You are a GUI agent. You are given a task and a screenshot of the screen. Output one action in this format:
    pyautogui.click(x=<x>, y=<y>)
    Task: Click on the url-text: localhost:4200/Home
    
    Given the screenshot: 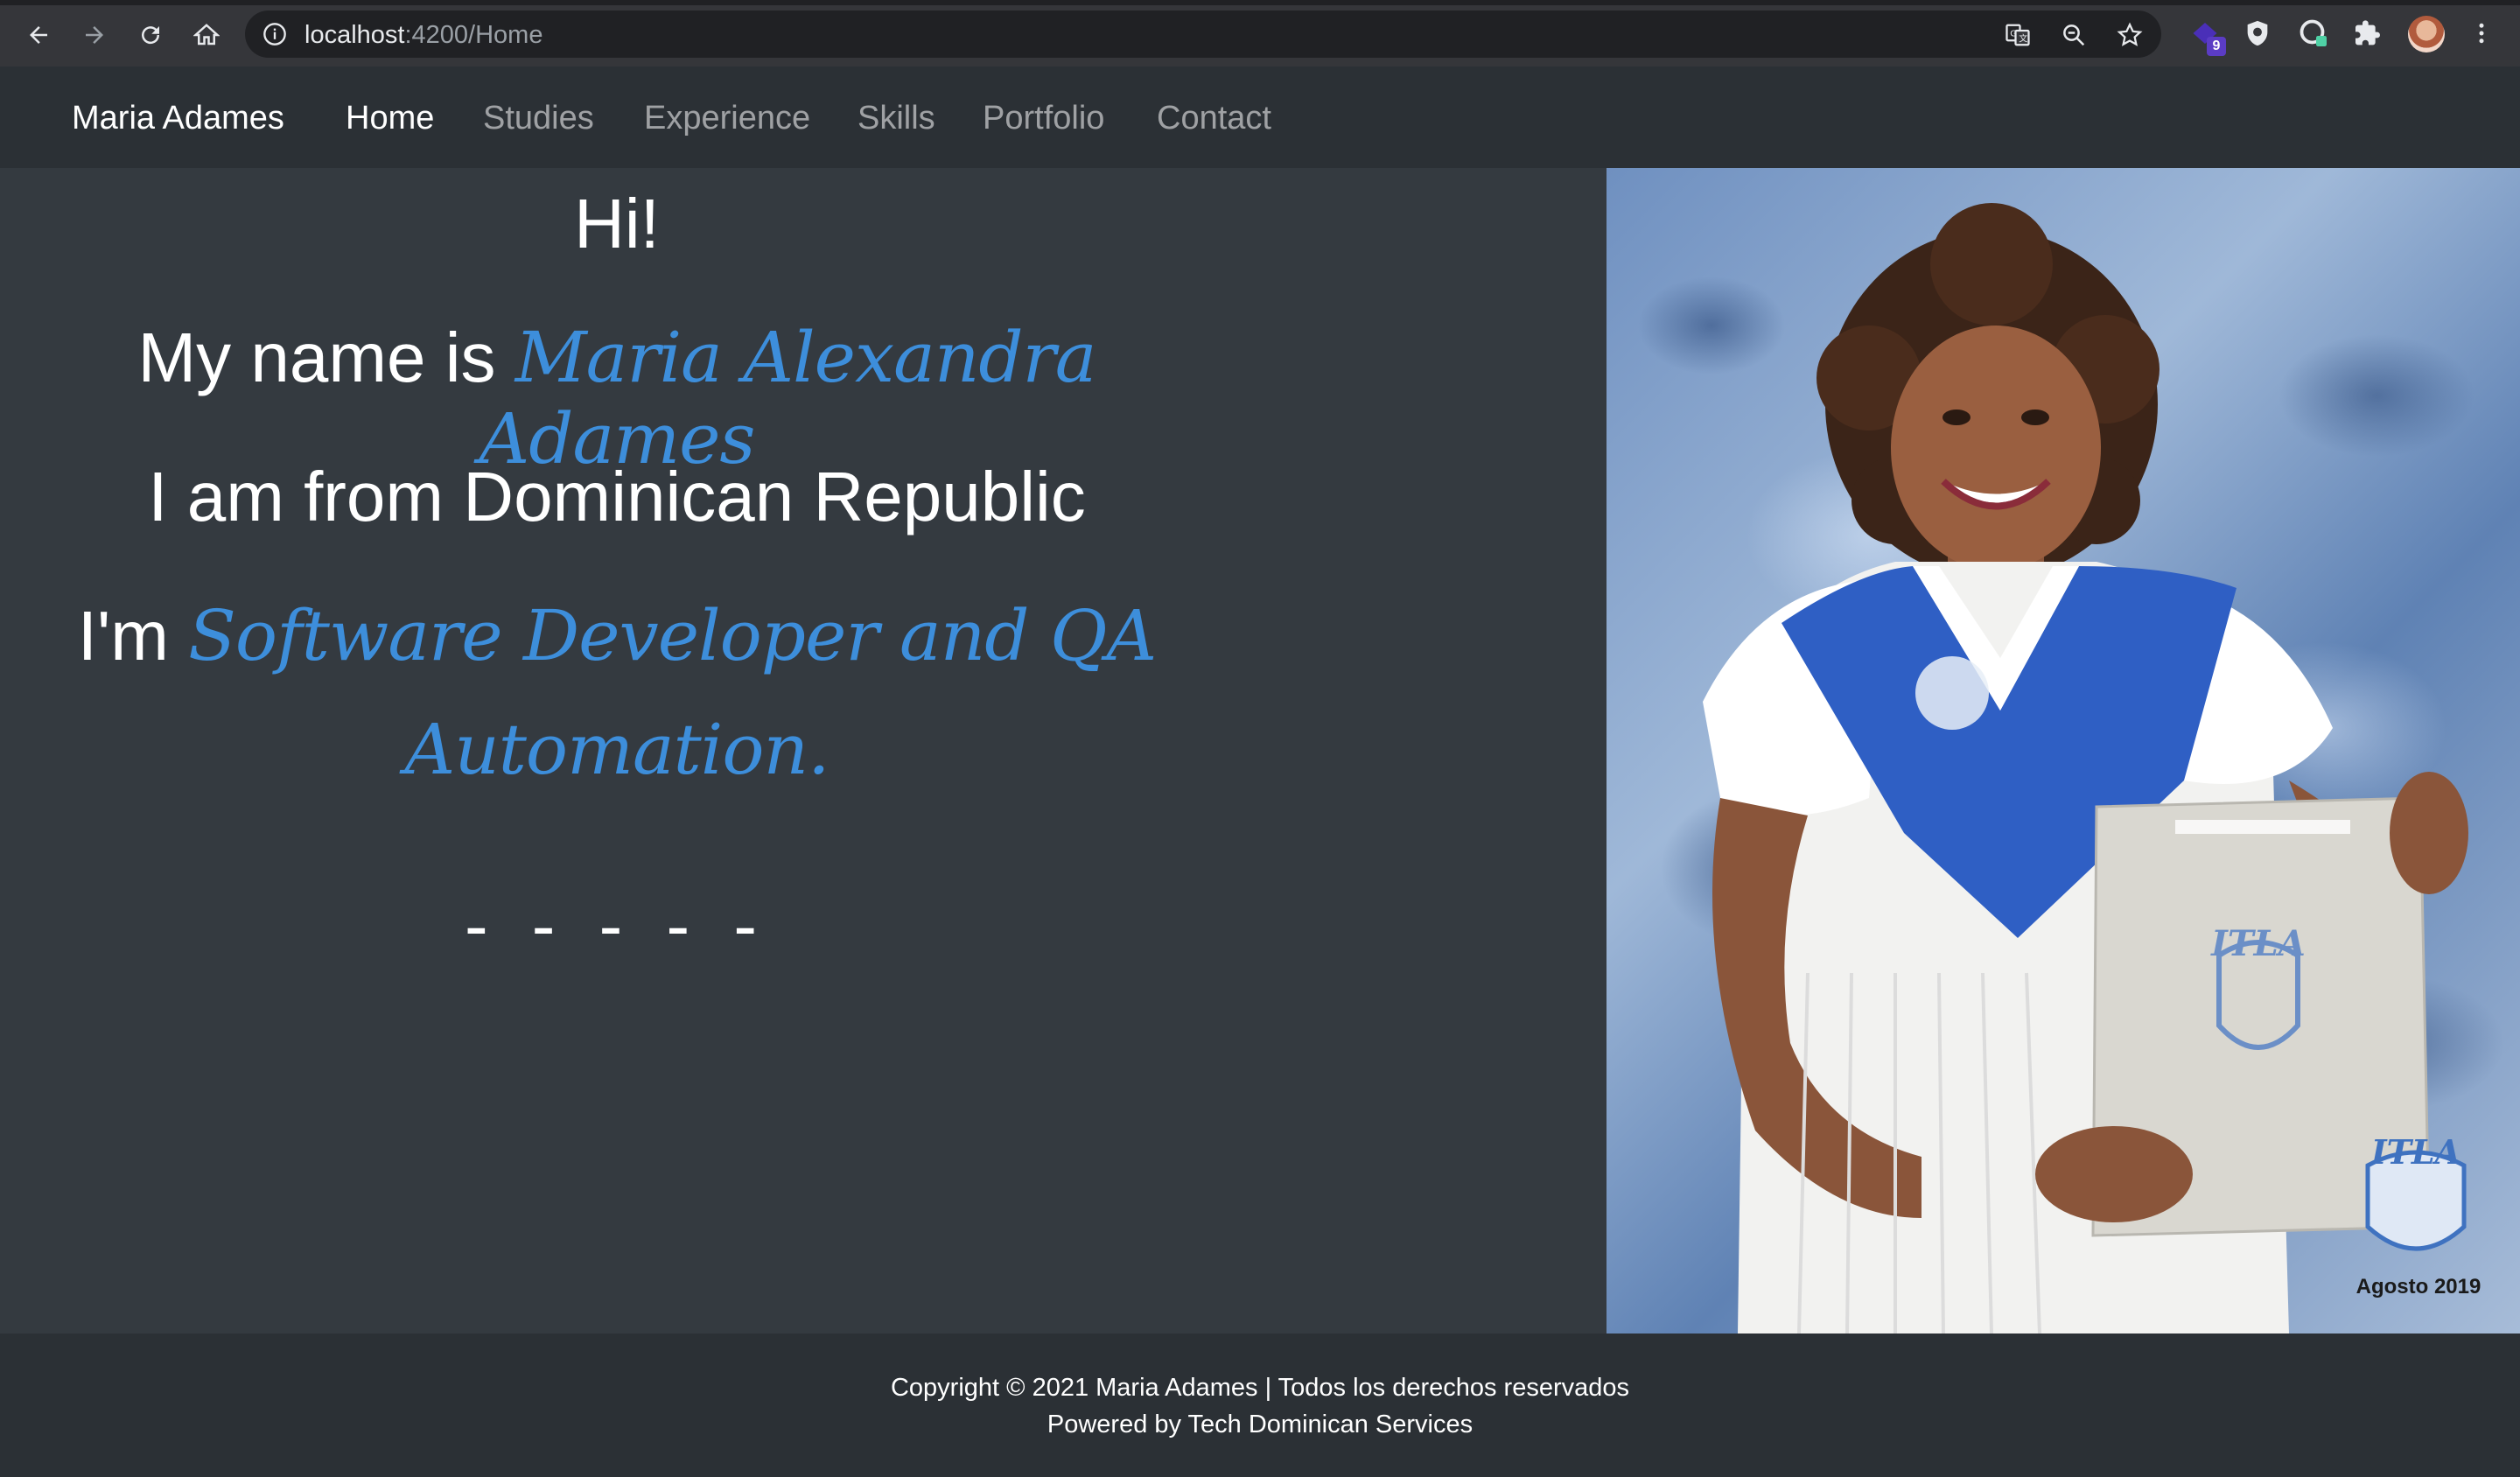 What is the action you would take?
    pyautogui.click(x=423, y=35)
    